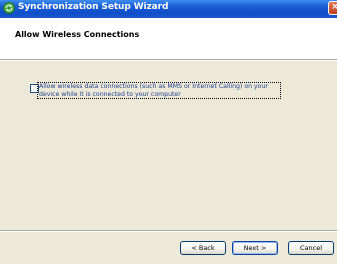 This screenshot has width=337, height=264. I want to click on header-divider, so click(168, 60).